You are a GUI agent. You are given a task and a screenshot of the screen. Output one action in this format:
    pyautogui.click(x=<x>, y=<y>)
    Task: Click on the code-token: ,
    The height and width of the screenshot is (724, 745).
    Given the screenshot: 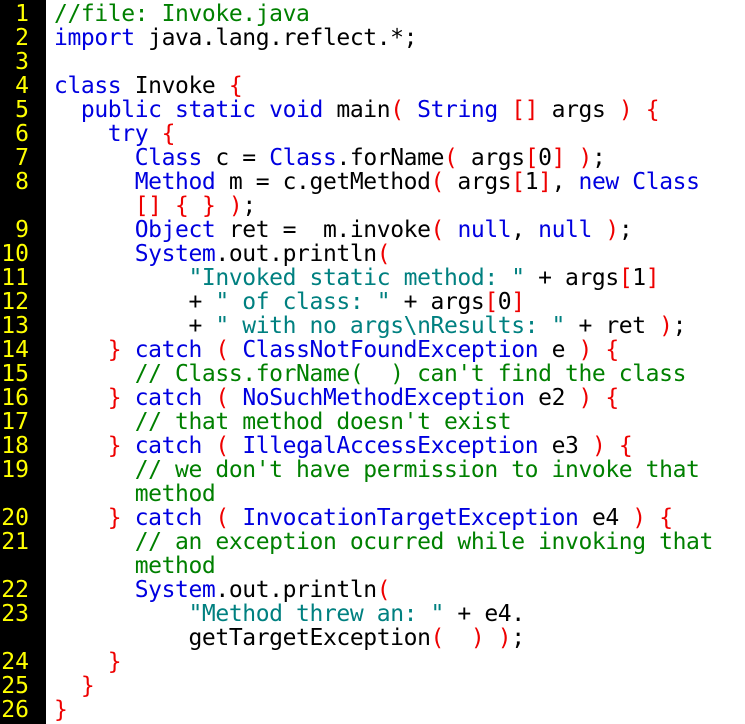 What is the action you would take?
    pyautogui.click(x=525, y=230)
    